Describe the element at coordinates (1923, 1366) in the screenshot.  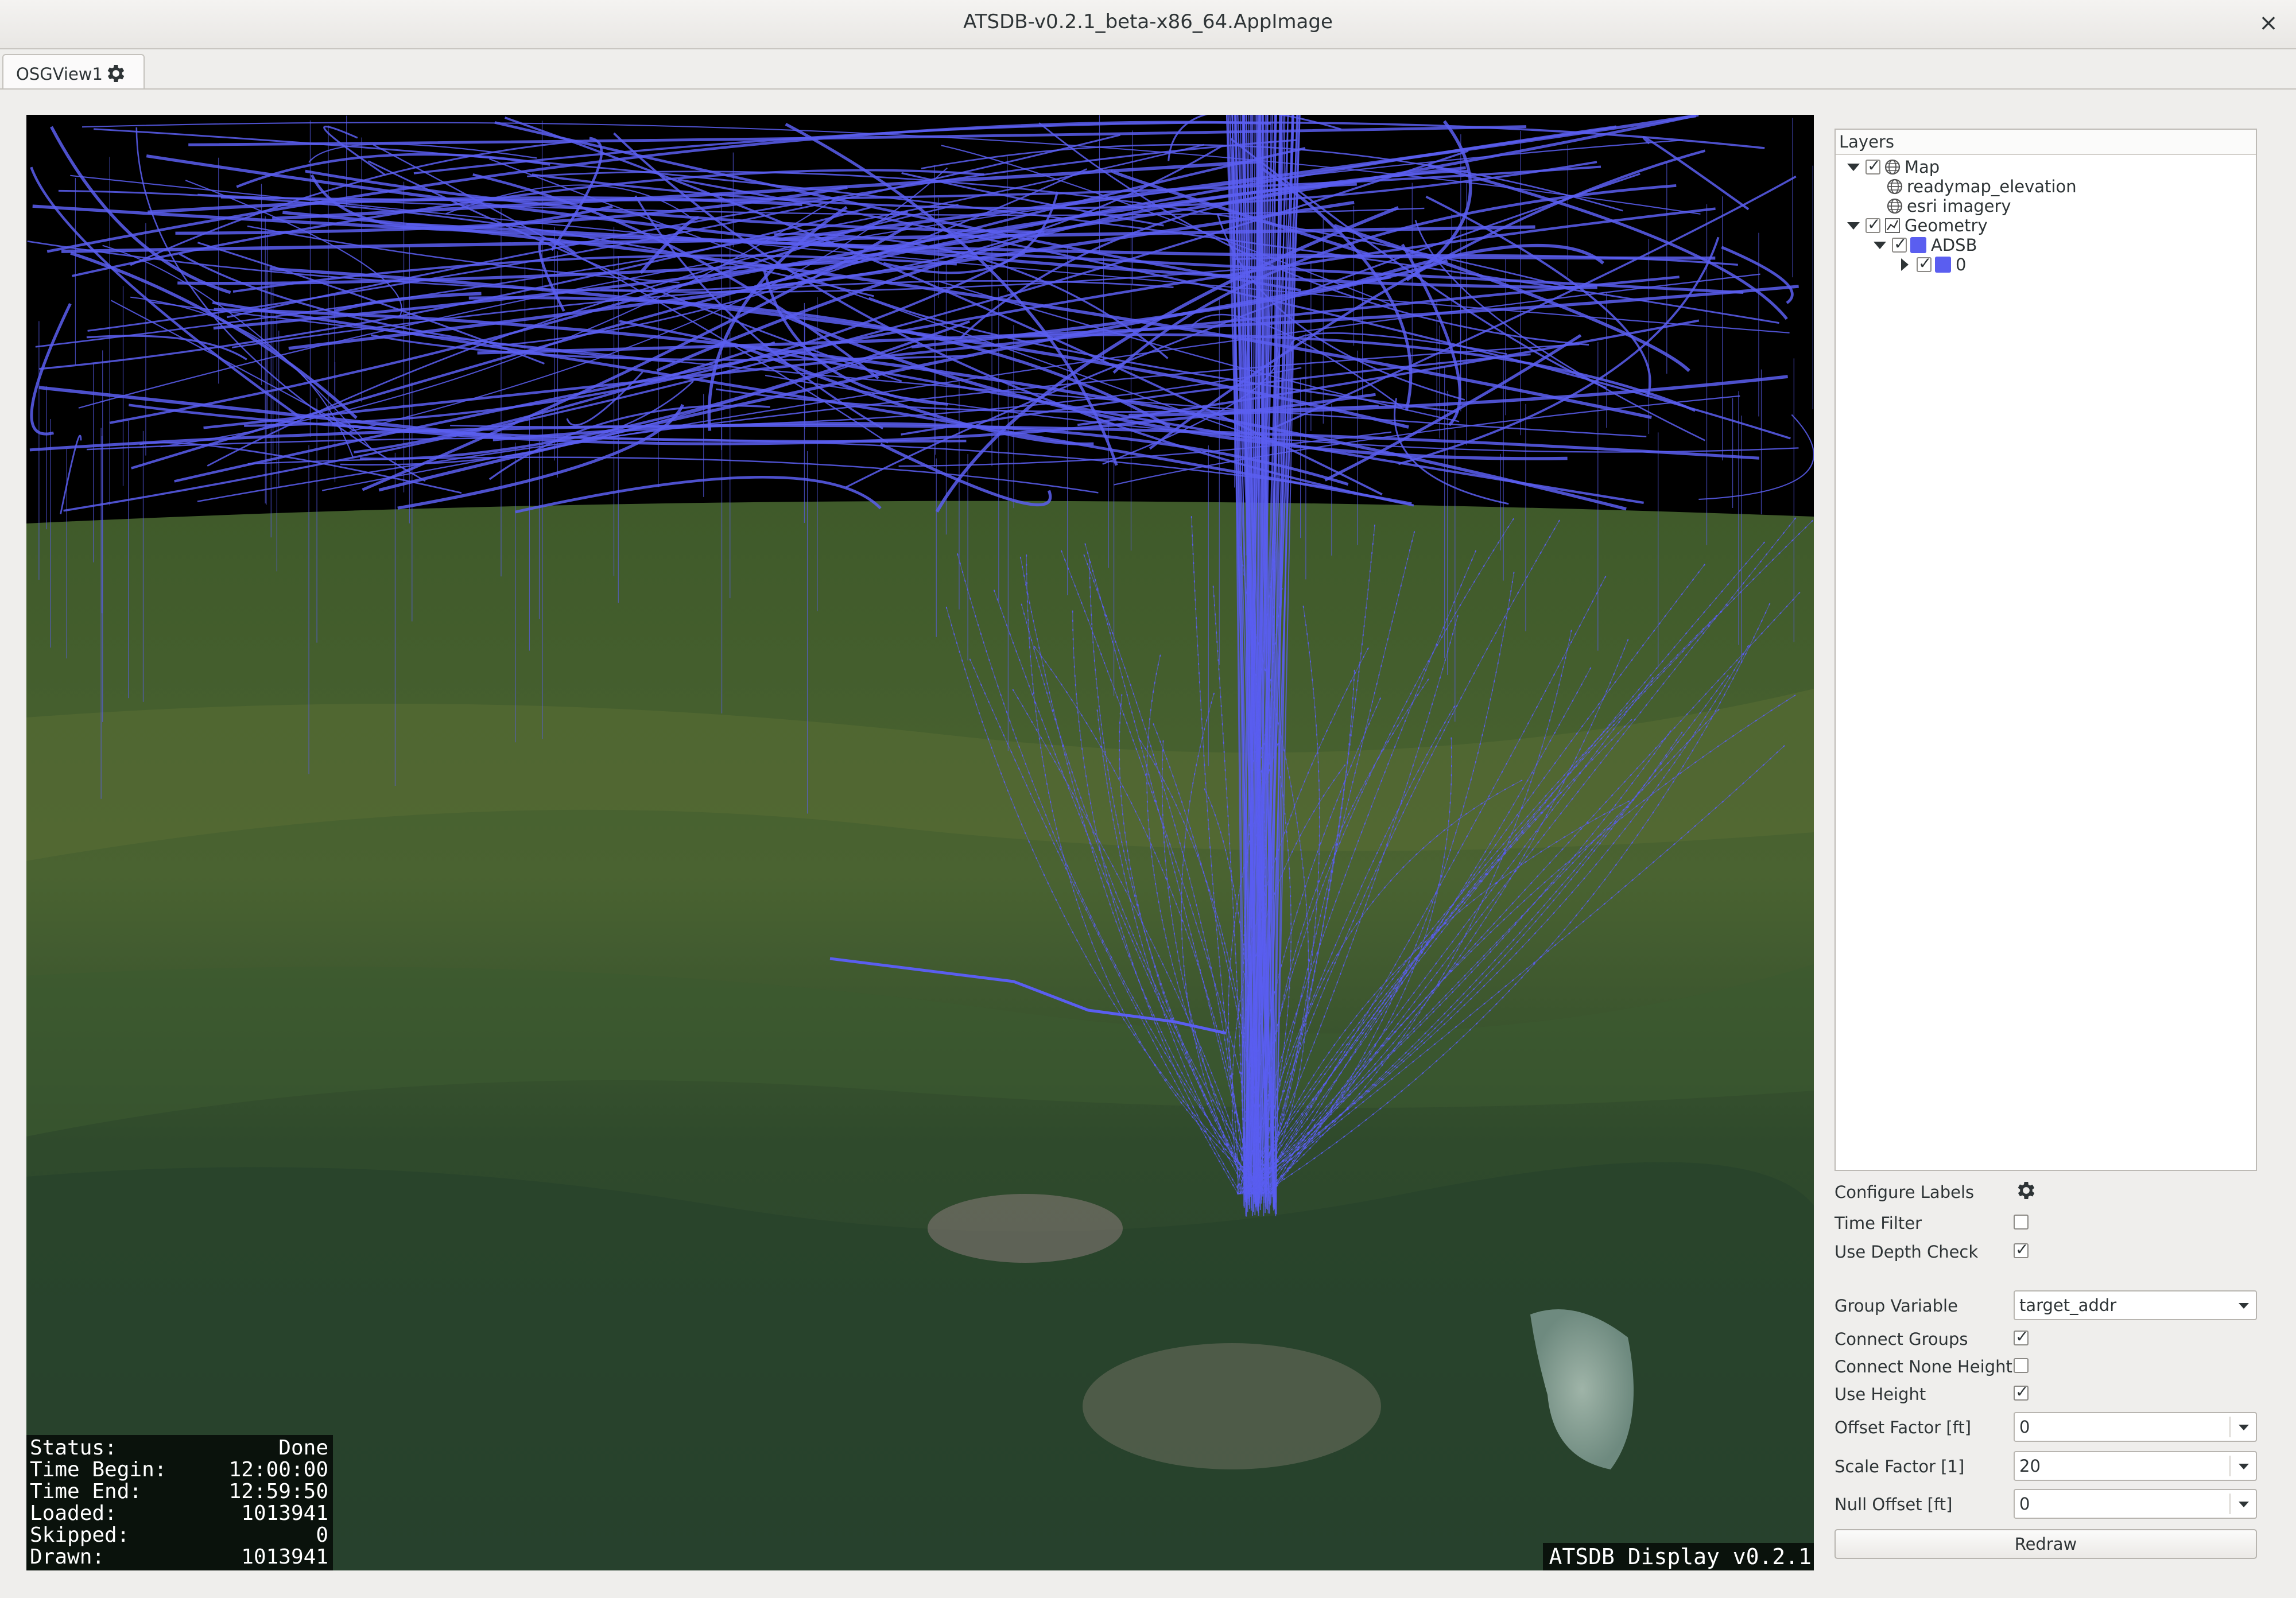
I see `connect-none-height-label: Connect None Height` at that location.